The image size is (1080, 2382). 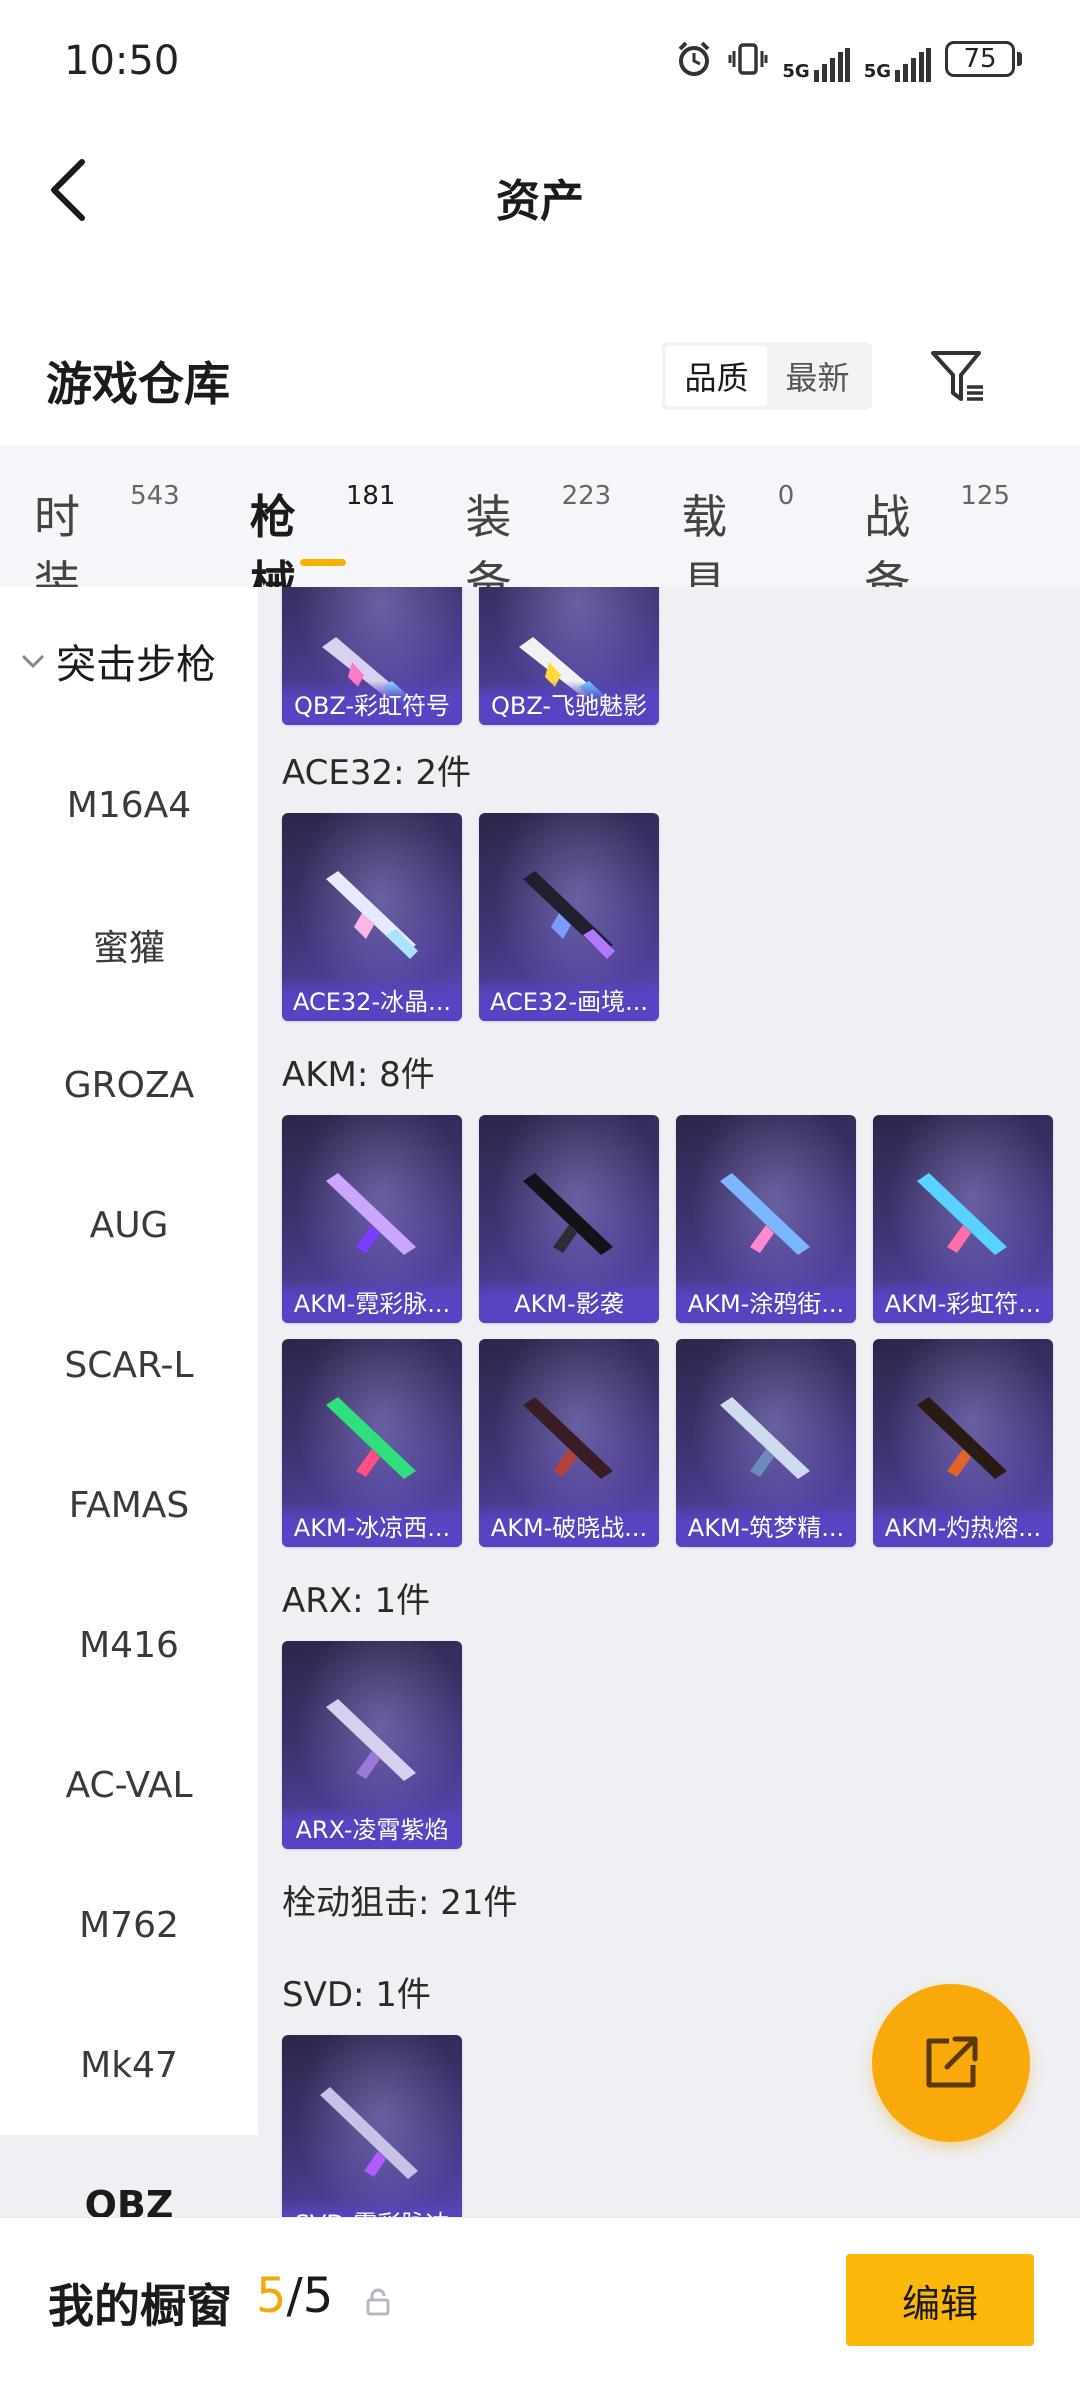 I want to click on section-header: 游戏仓库 品质 最新, so click(x=540, y=380).